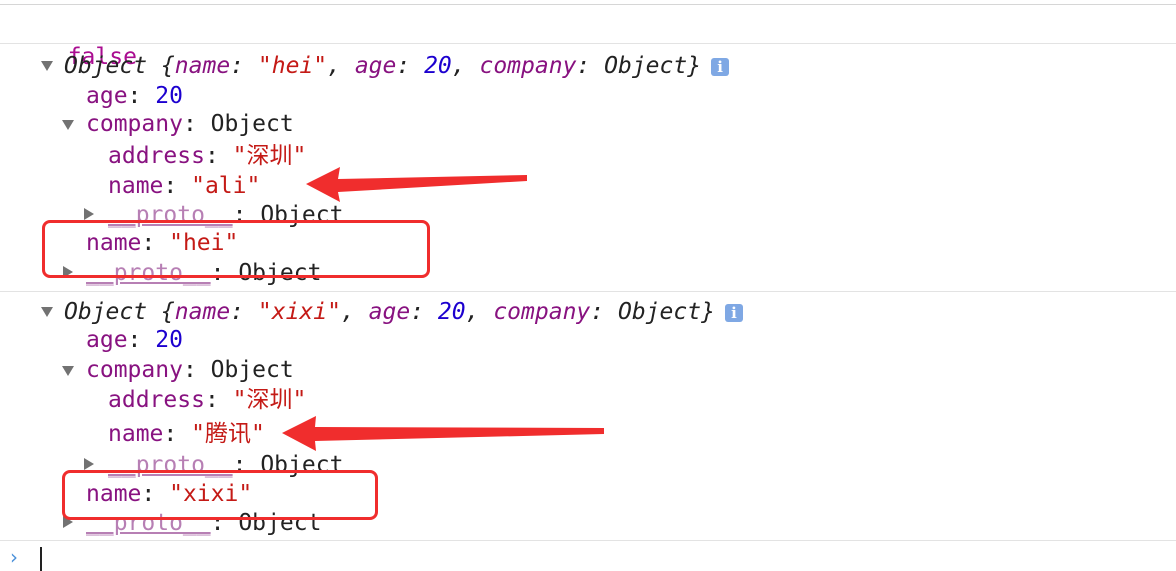 The height and width of the screenshot is (571, 1176). I want to click on console-input-caret, so click(41, 559).